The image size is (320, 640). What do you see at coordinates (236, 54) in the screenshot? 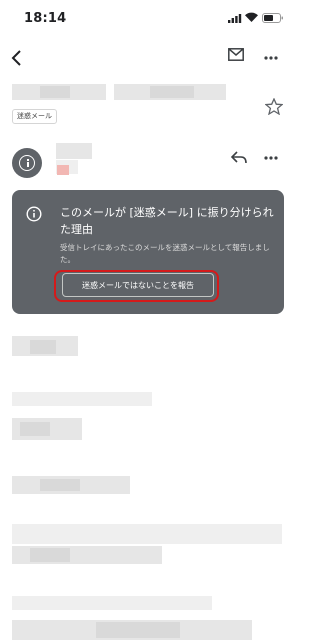
I see `mail-icon` at bounding box center [236, 54].